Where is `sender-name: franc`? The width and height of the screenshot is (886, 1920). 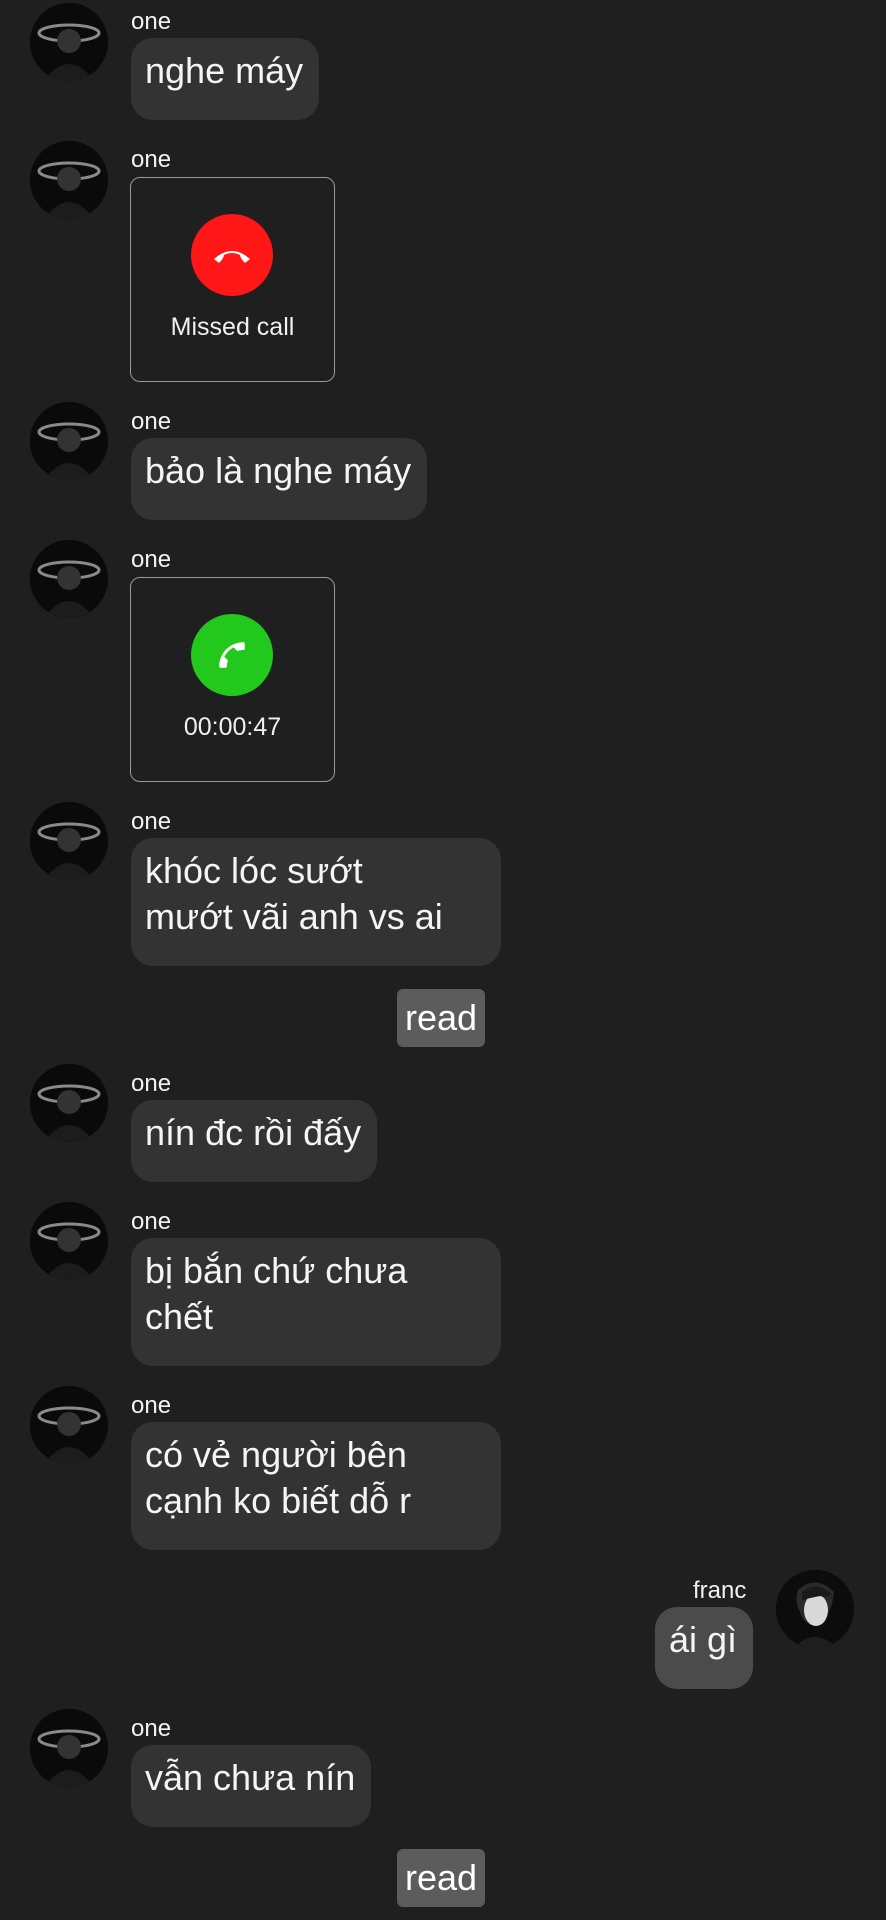 sender-name: franc is located at coordinates (720, 1590).